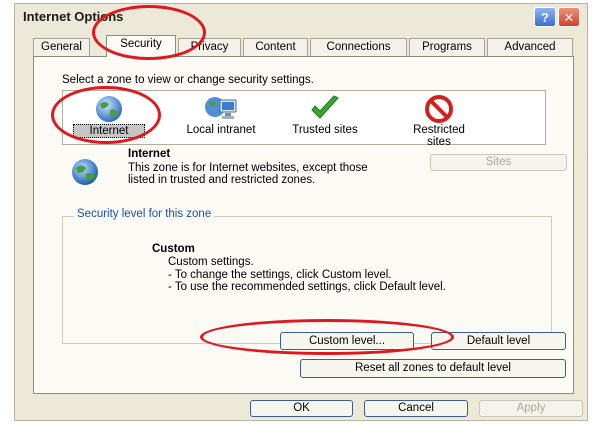 The height and width of the screenshot is (425, 595). I want to click on tab-advanced: Advanced, so click(530, 47).